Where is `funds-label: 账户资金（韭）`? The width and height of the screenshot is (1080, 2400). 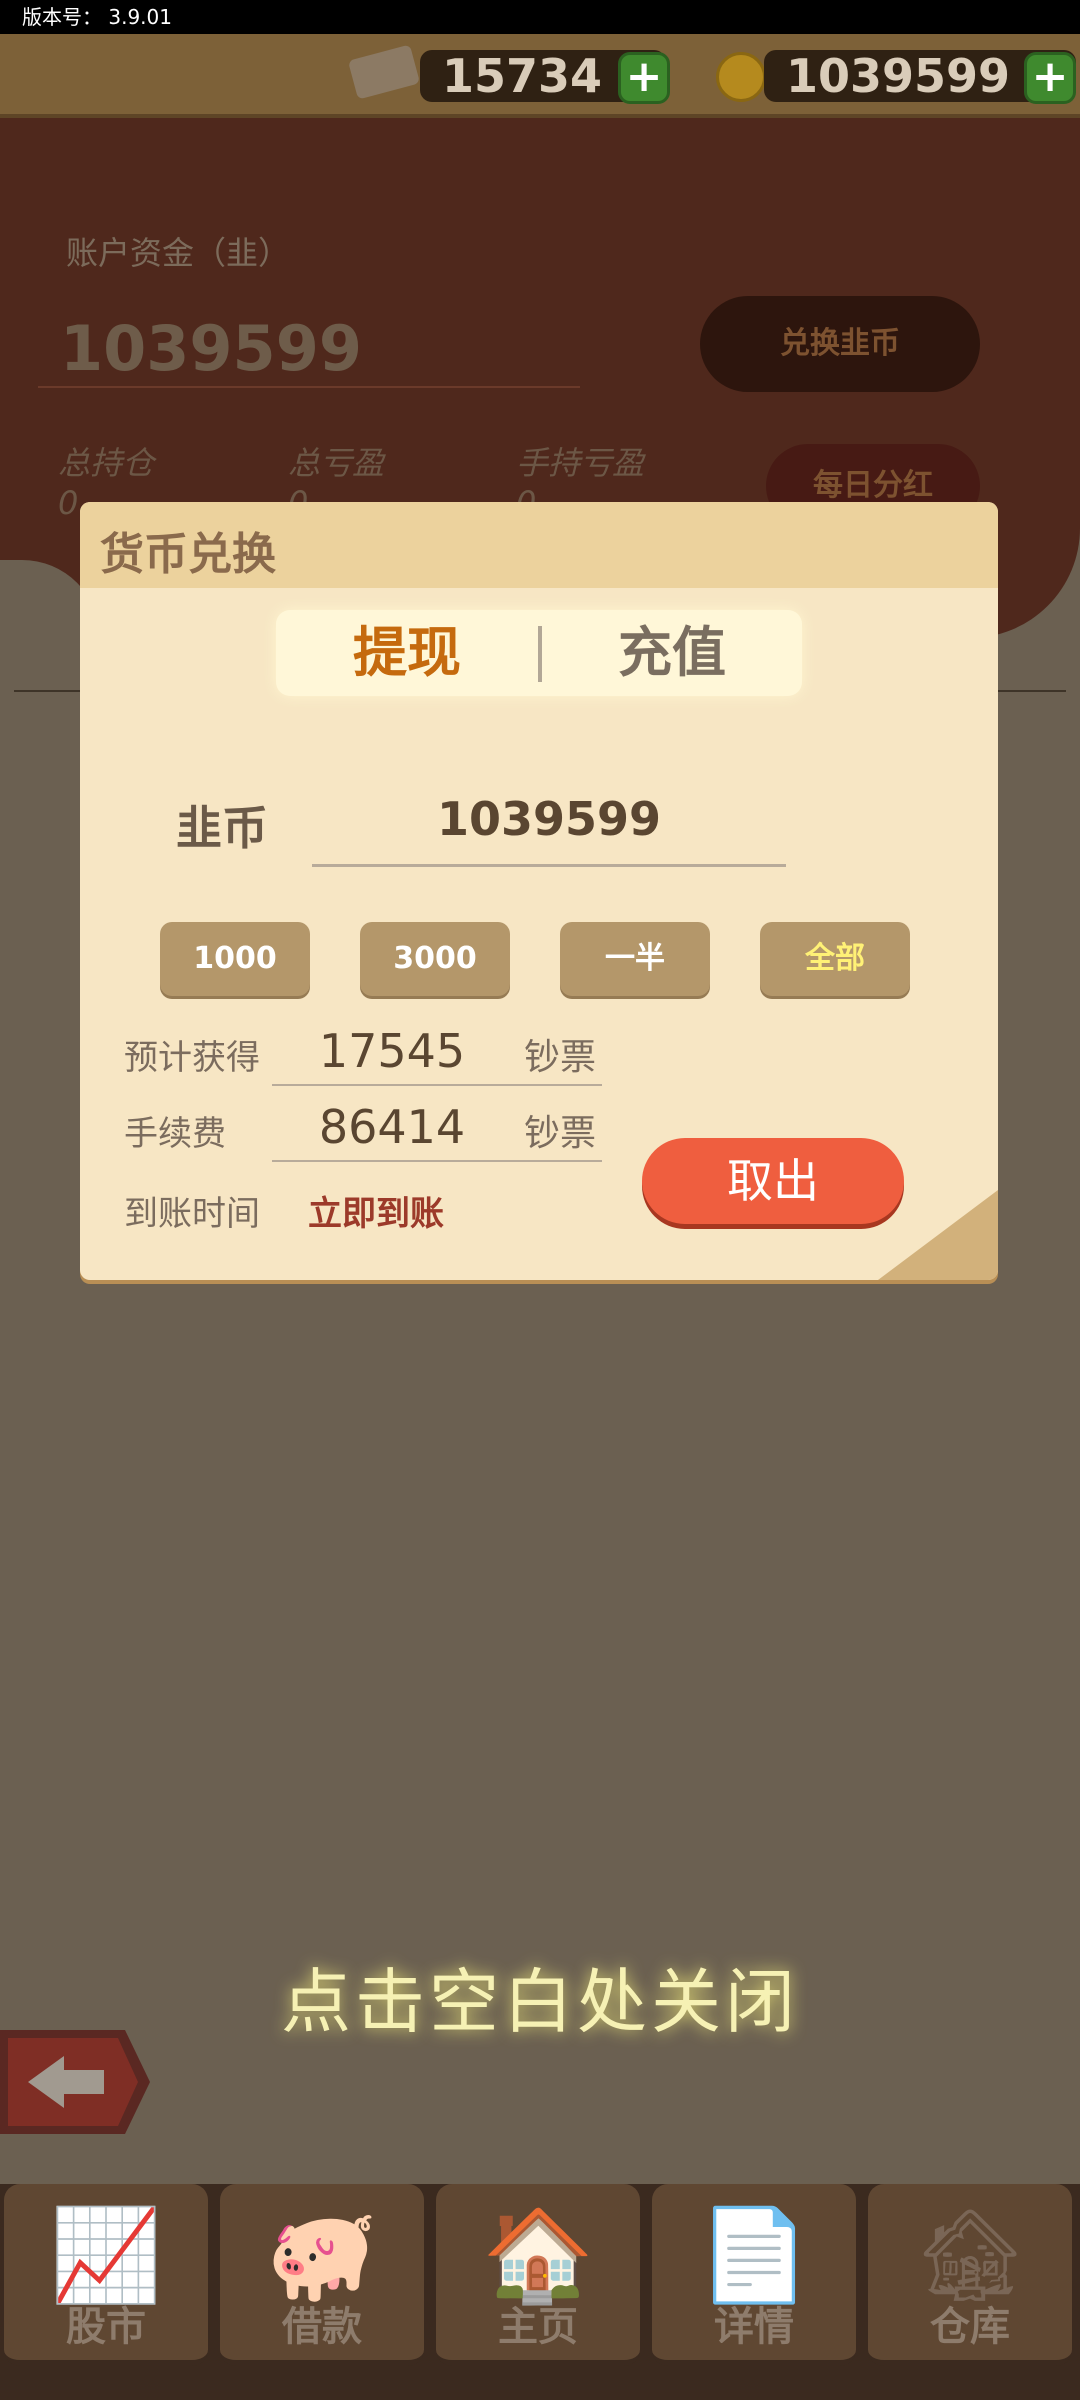 funds-label: 账户资金（韭） is located at coordinates (178, 253).